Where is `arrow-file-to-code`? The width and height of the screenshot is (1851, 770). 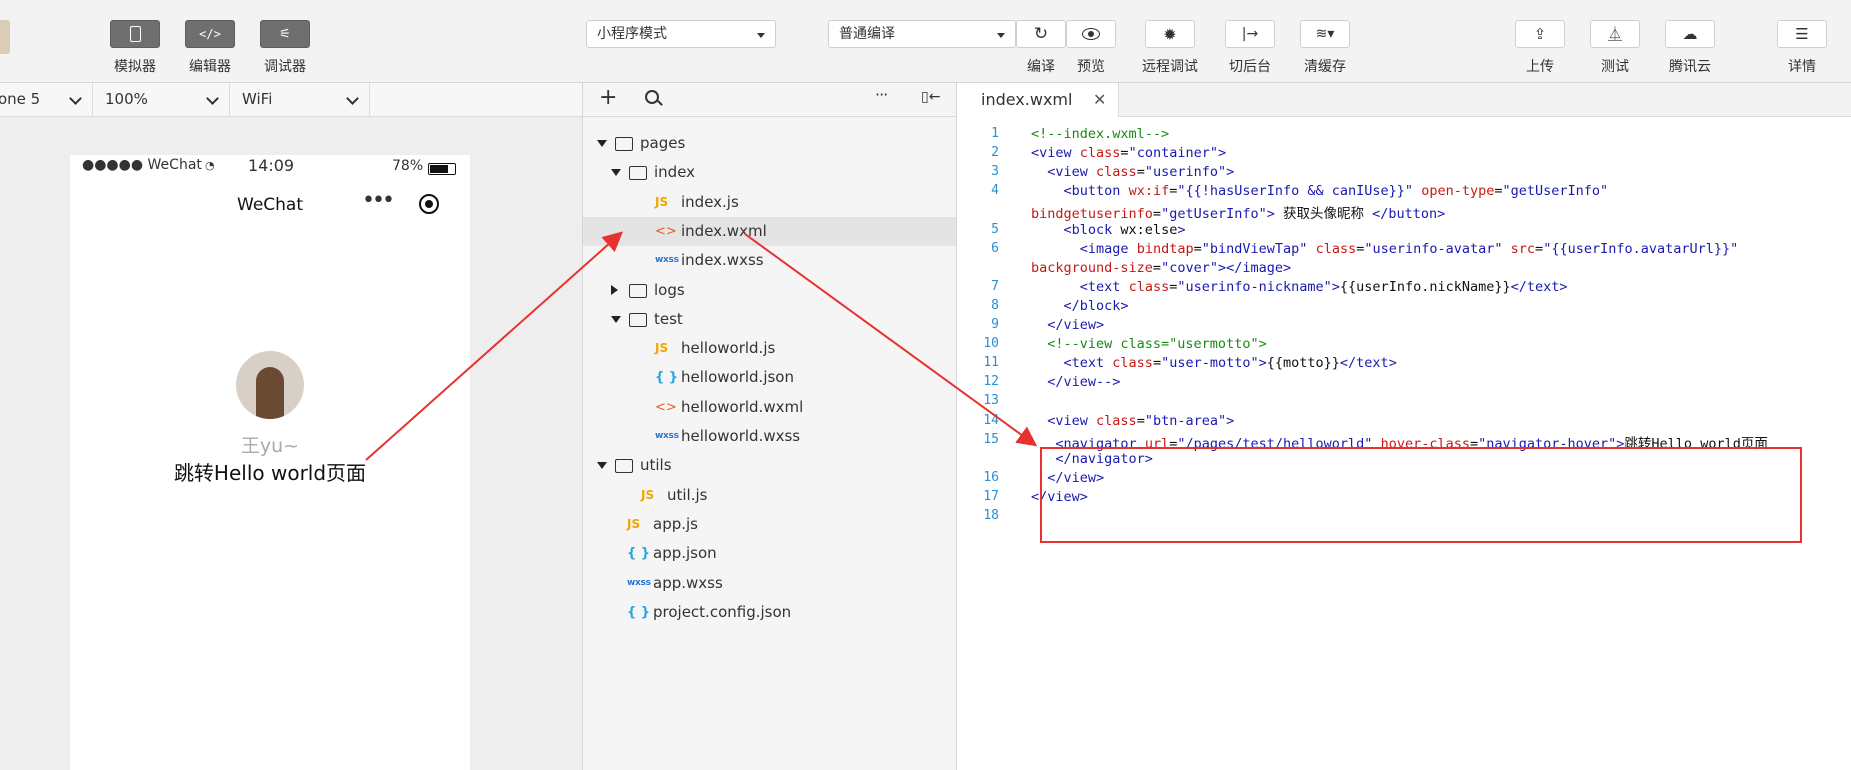
arrow-file-to-code is located at coordinates (891, 340).